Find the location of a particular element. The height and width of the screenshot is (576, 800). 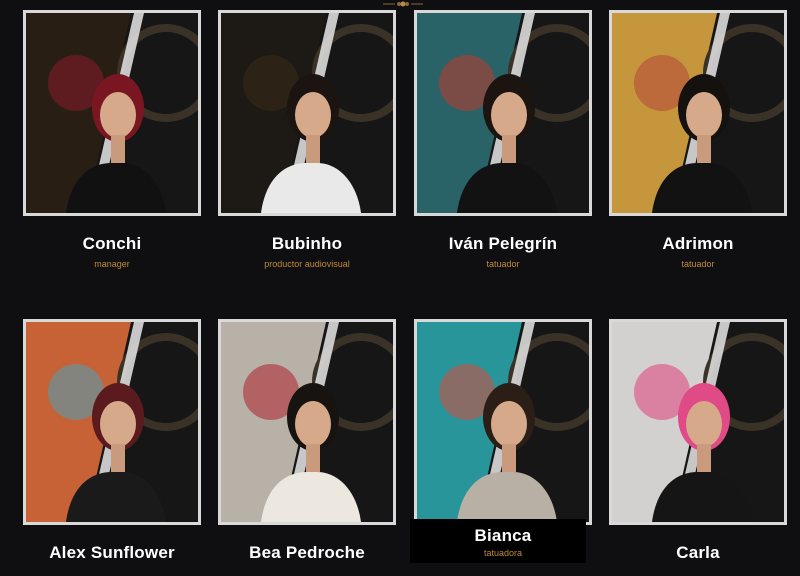

team-member-role: manager is located at coordinates (112, 264).